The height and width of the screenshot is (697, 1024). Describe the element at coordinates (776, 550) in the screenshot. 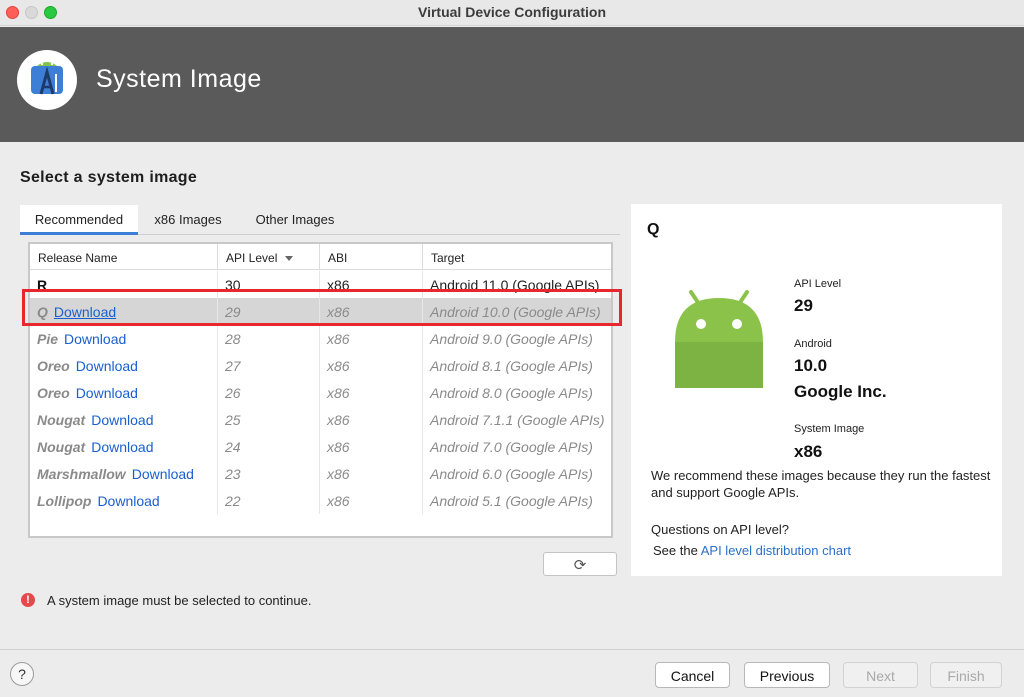

I see `api-level-chart-link: API level distribution chart` at that location.